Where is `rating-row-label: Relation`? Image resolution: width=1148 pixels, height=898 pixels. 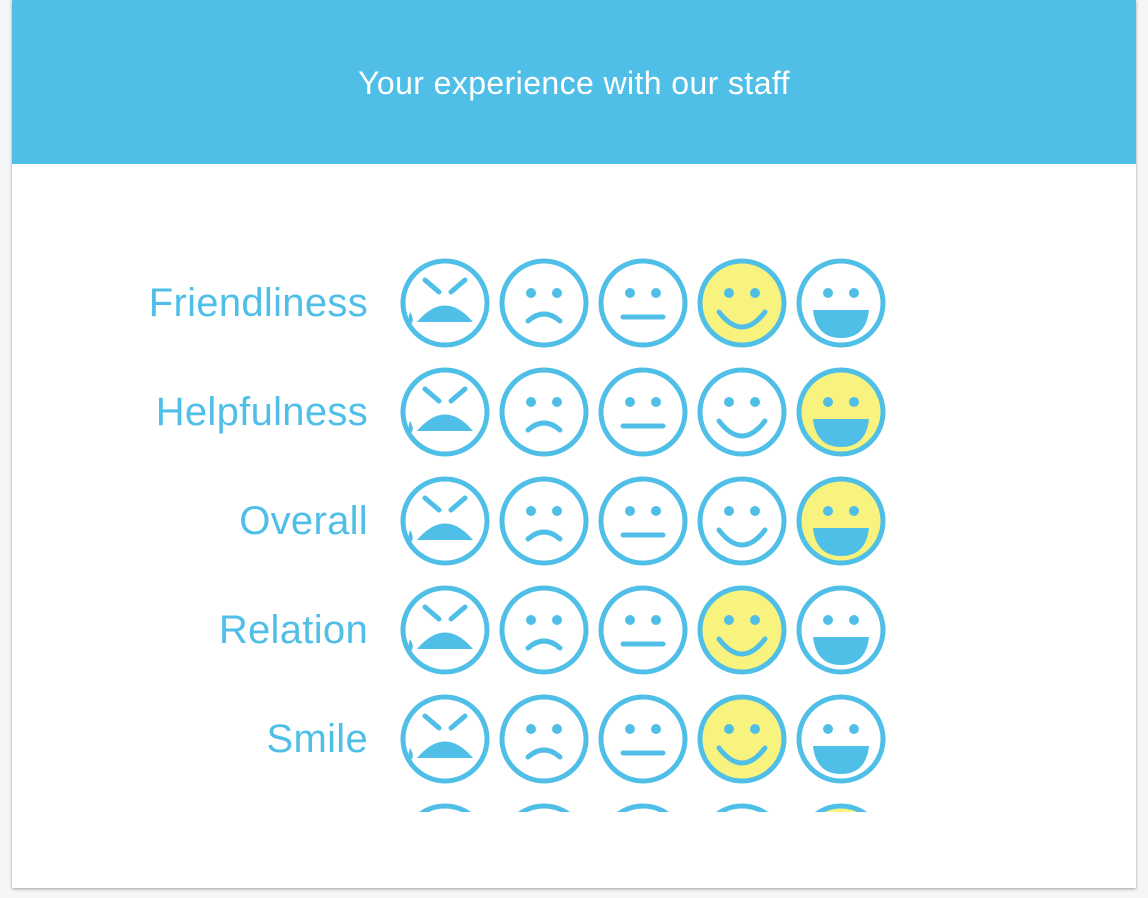
rating-row-label: Relation is located at coordinates (293, 630).